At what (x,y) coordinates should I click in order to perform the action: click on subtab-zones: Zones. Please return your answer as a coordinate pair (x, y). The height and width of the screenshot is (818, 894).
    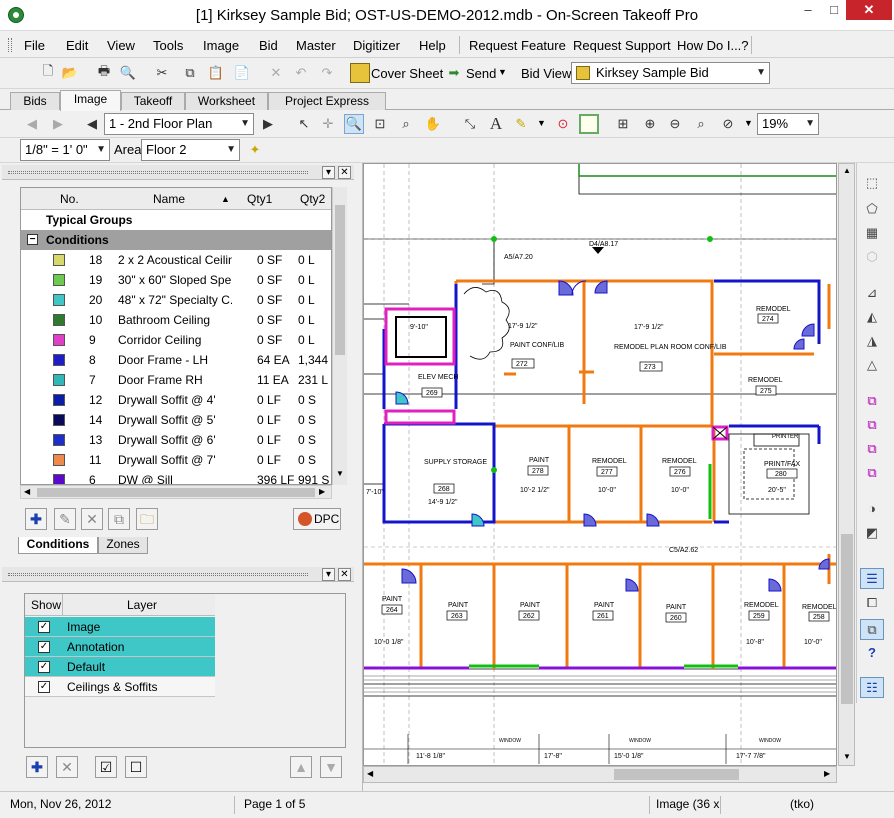
    Looking at the image, I should click on (123, 545).